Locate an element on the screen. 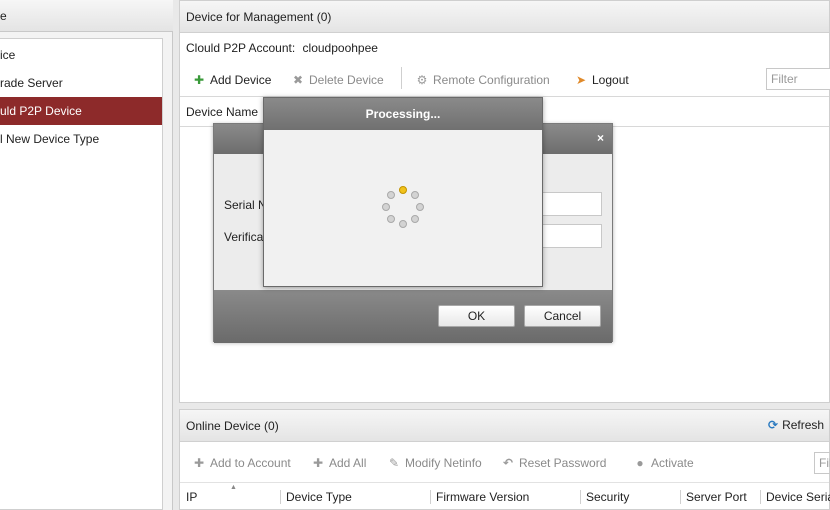  modify-netinfo-label: Modify Netinfo is located at coordinates (443, 463).